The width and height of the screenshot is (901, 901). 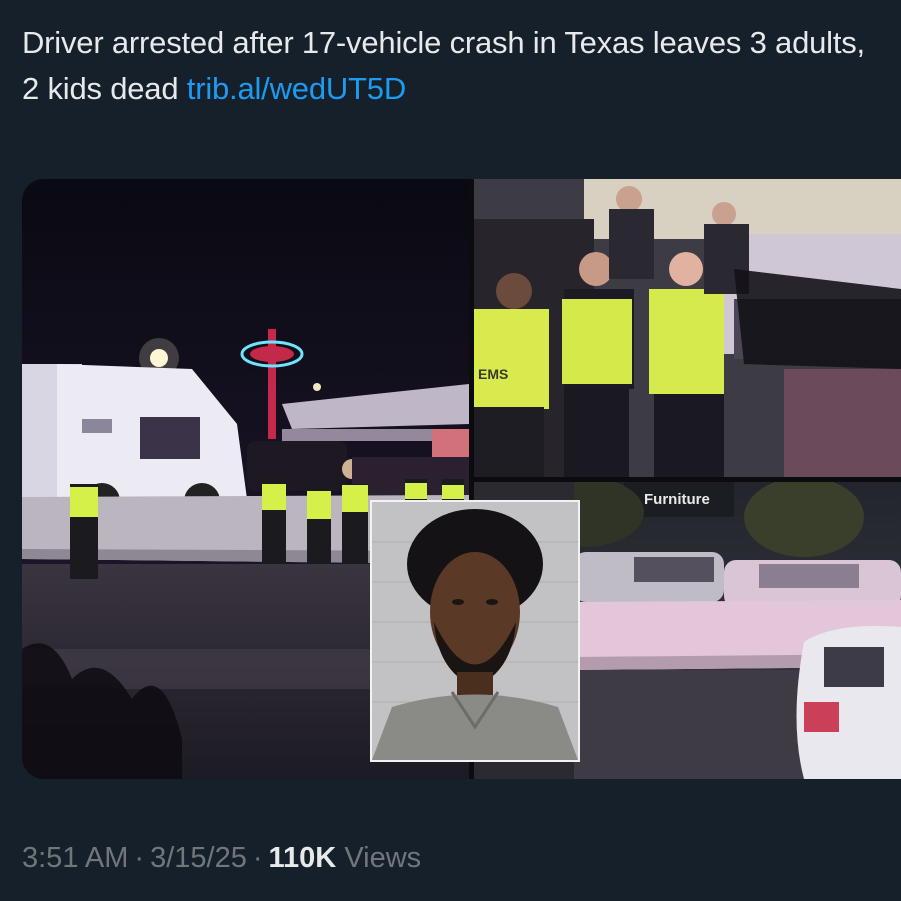 What do you see at coordinates (677, 499) in the screenshot?
I see `furniture-sign-text: Furniture` at bounding box center [677, 499].